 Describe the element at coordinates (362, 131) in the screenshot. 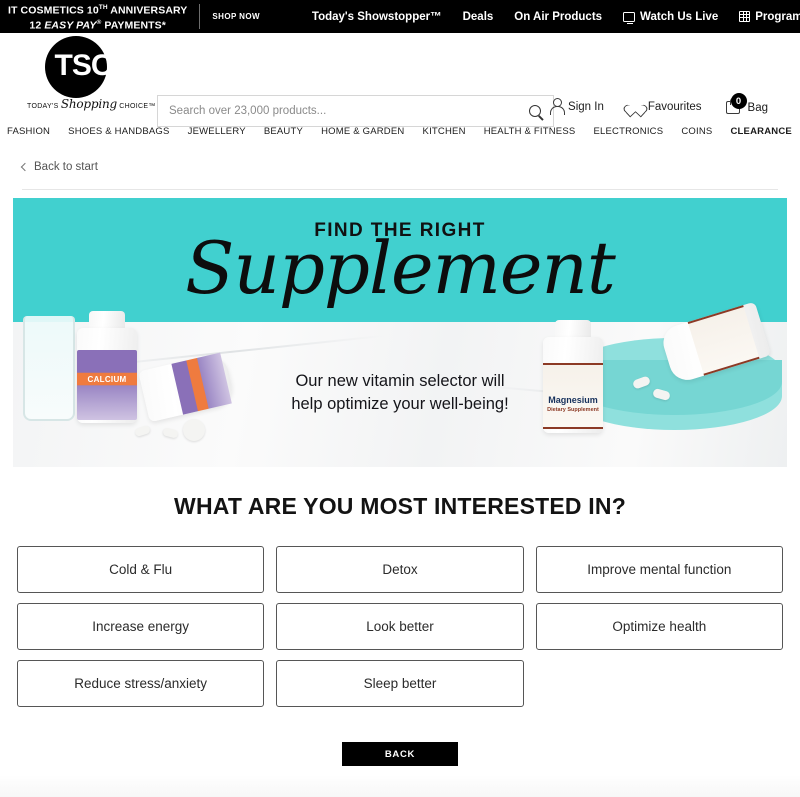

I see `nav-item-home-garden: HOME & GARDEN` at that location.